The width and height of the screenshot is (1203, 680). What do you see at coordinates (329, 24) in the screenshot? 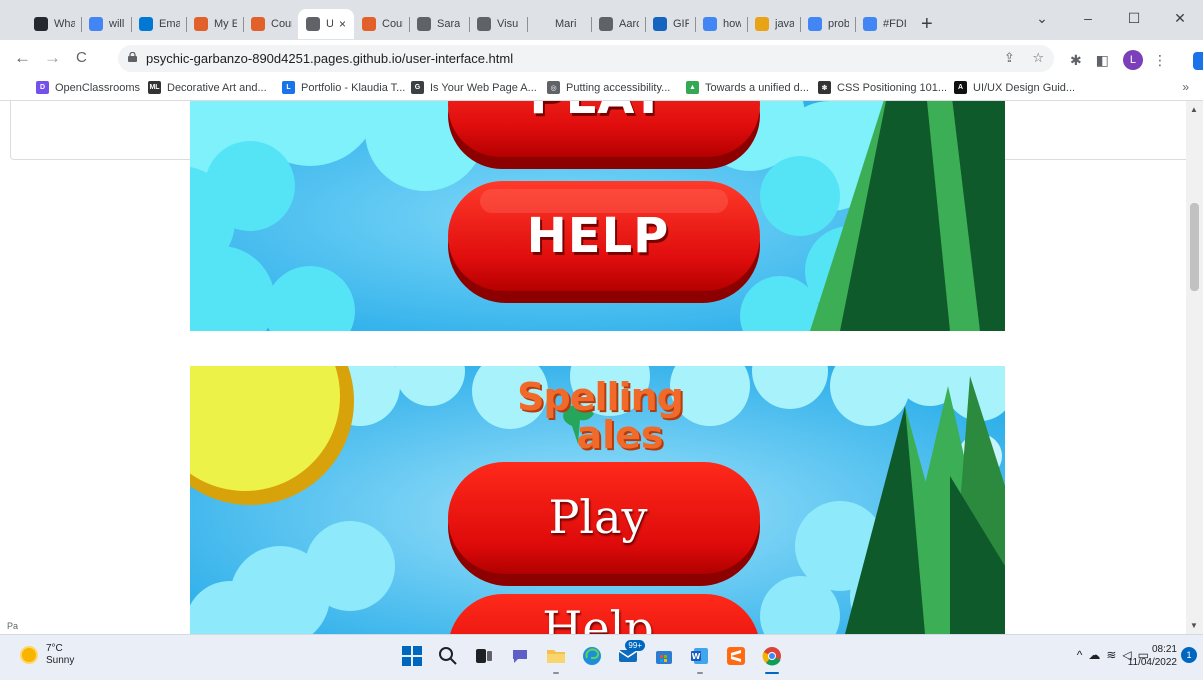
I see `tab-title: U` at bounding box center [329, 24].